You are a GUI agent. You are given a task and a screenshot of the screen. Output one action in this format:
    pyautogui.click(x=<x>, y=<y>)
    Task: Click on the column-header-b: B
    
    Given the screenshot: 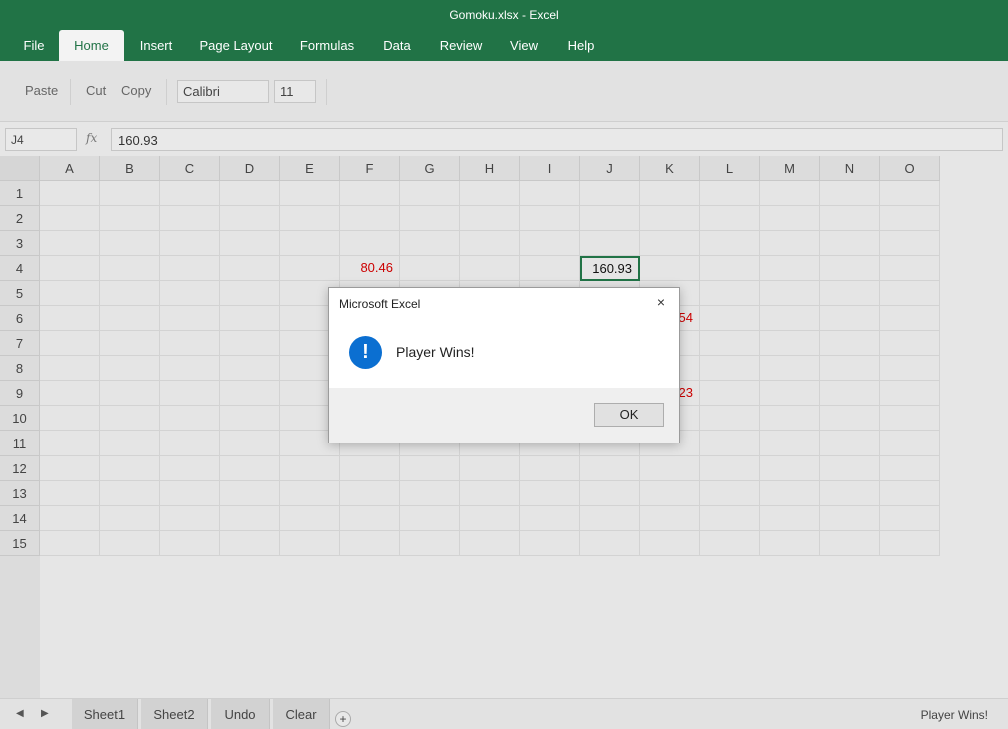 What is the action you would take?
    pyautogui.click(x=130, y=168)
    